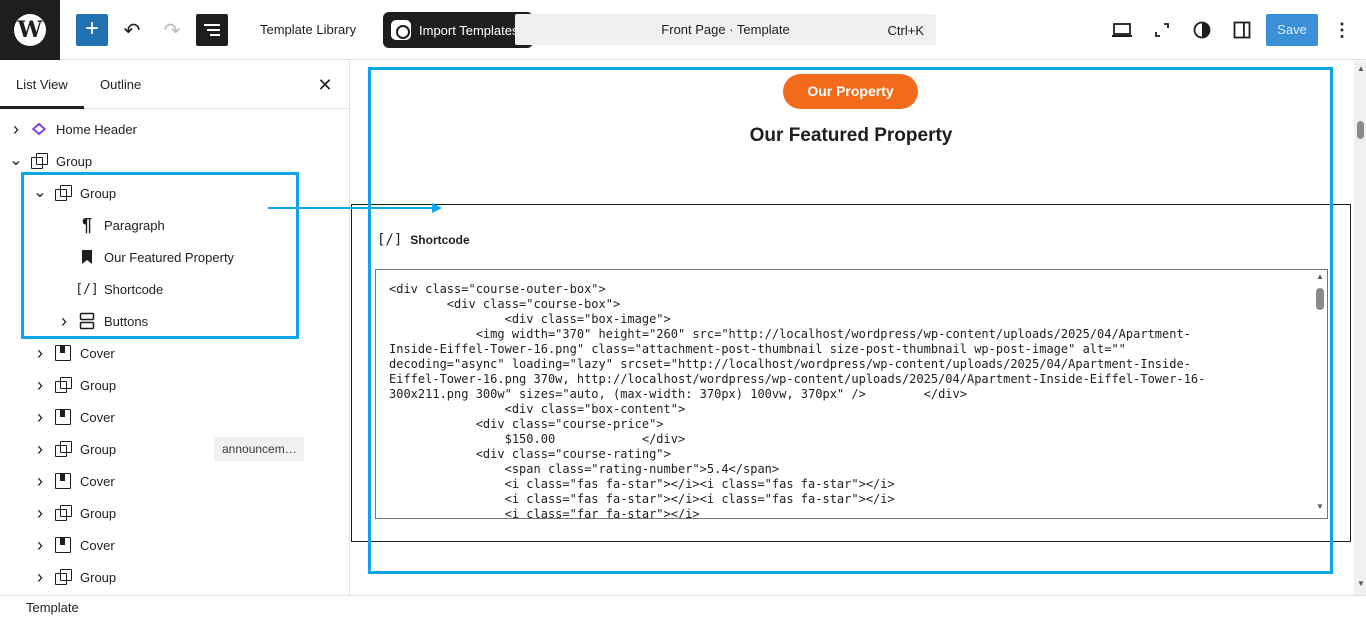 The width and height of the screenshot is (1366, 620). I want to click on shortcut-hint: Ctrl+K, so click(905, 30).